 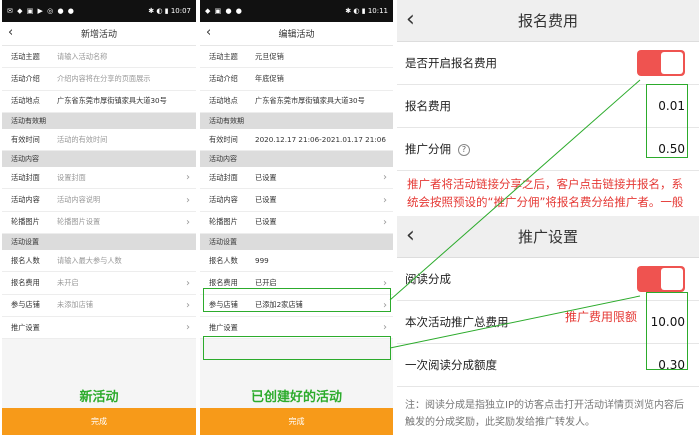 I want to click on page-title: 新增活动, so click(x=98, y=35).